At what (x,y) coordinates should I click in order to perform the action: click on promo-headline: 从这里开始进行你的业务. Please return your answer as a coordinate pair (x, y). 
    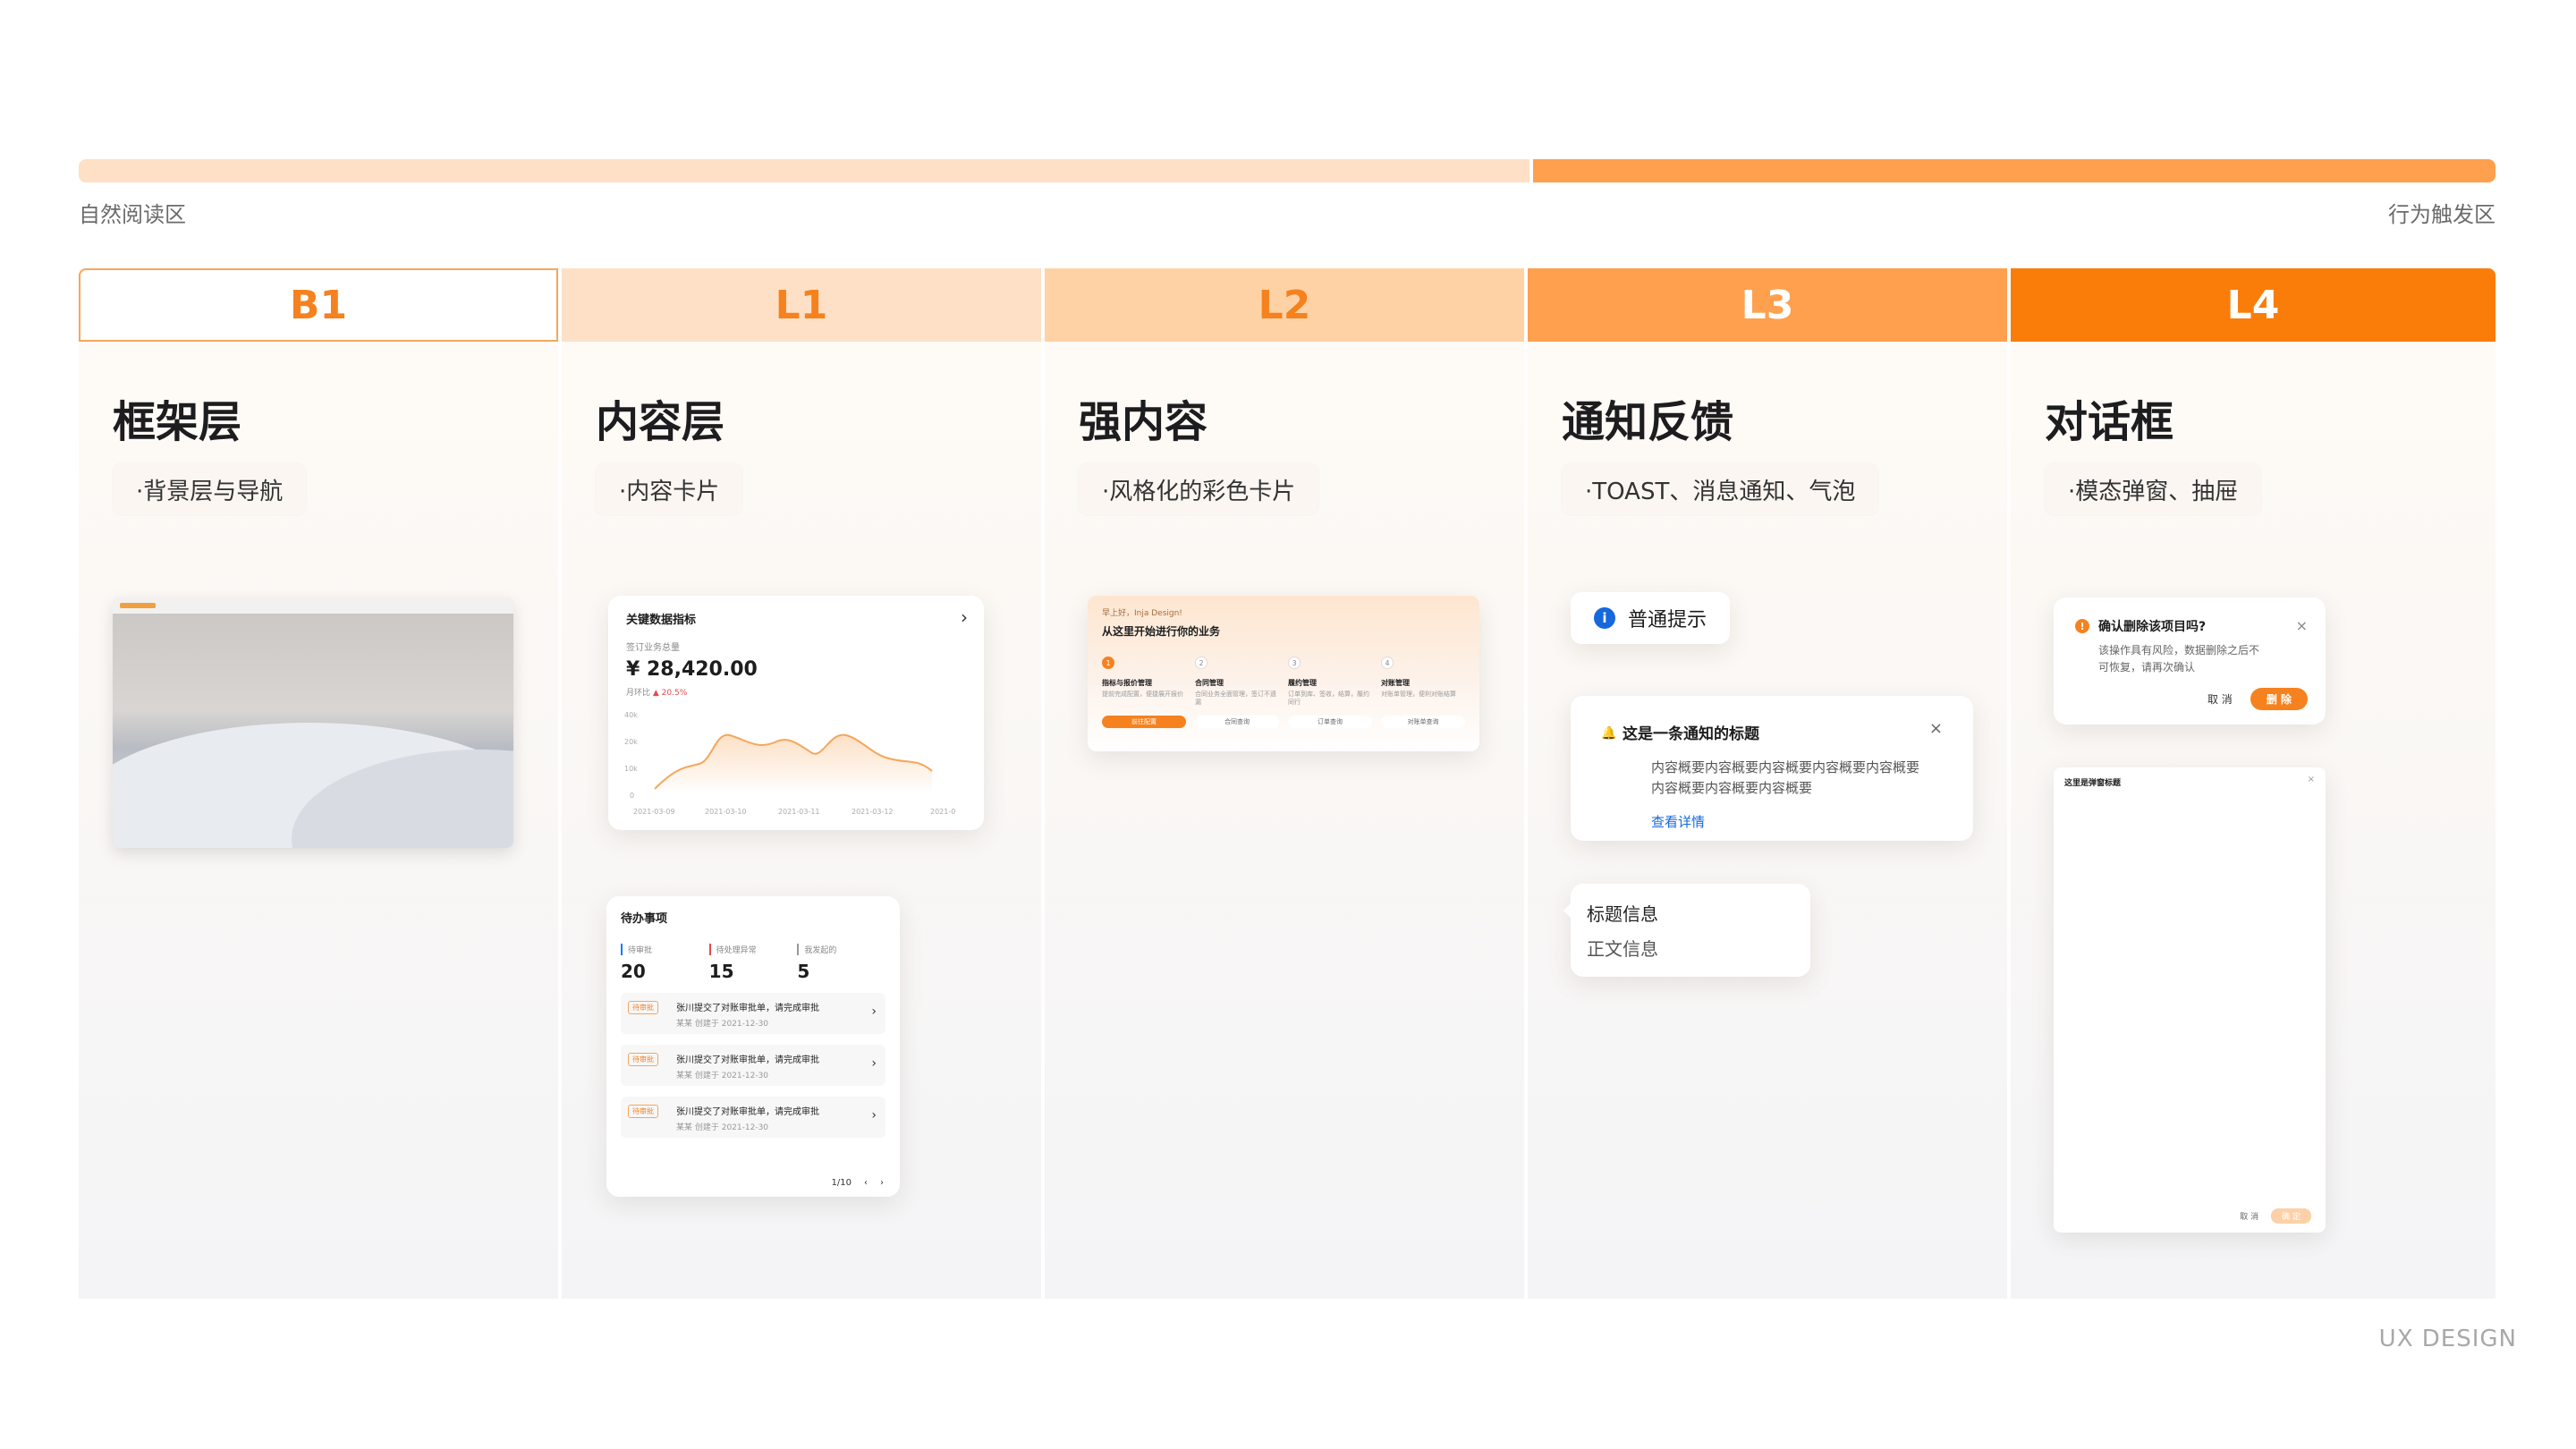
    Looking at the image, I should click on (1161, 631).